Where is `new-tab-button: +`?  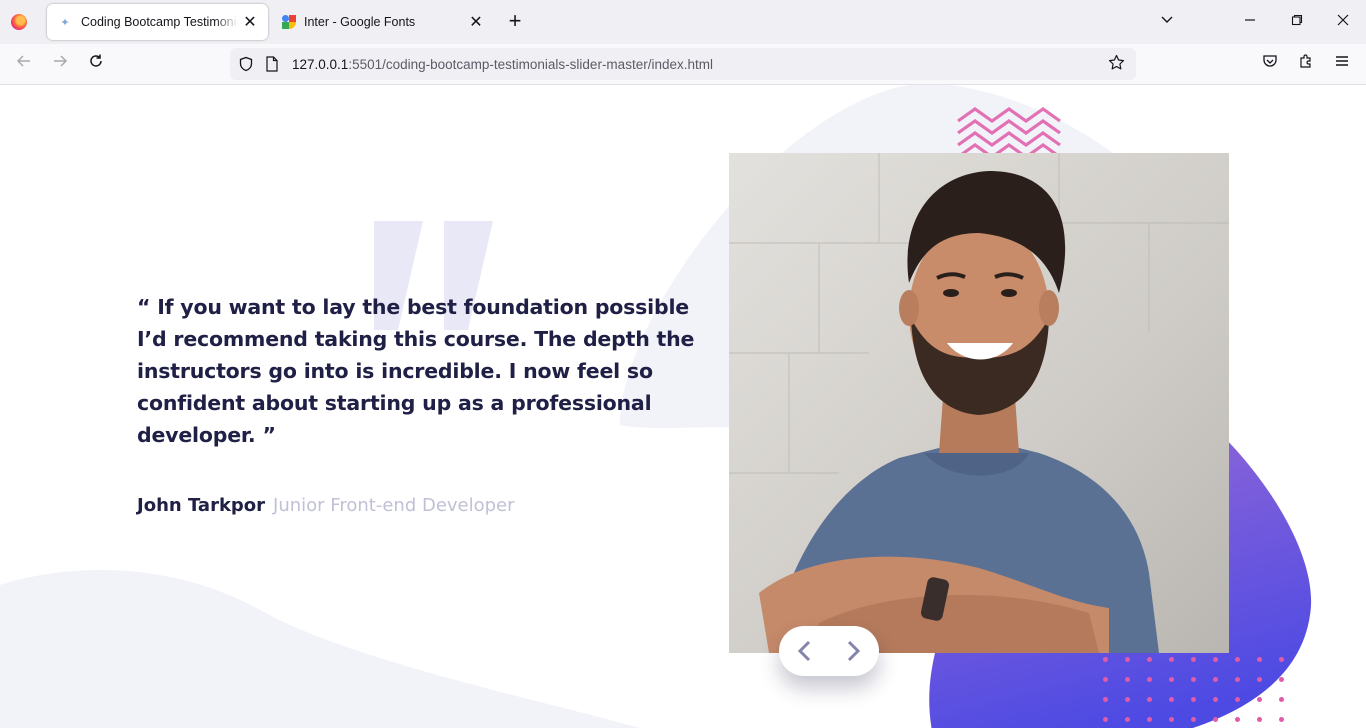
new-tab-button: + is located at coordinates (515, 22).